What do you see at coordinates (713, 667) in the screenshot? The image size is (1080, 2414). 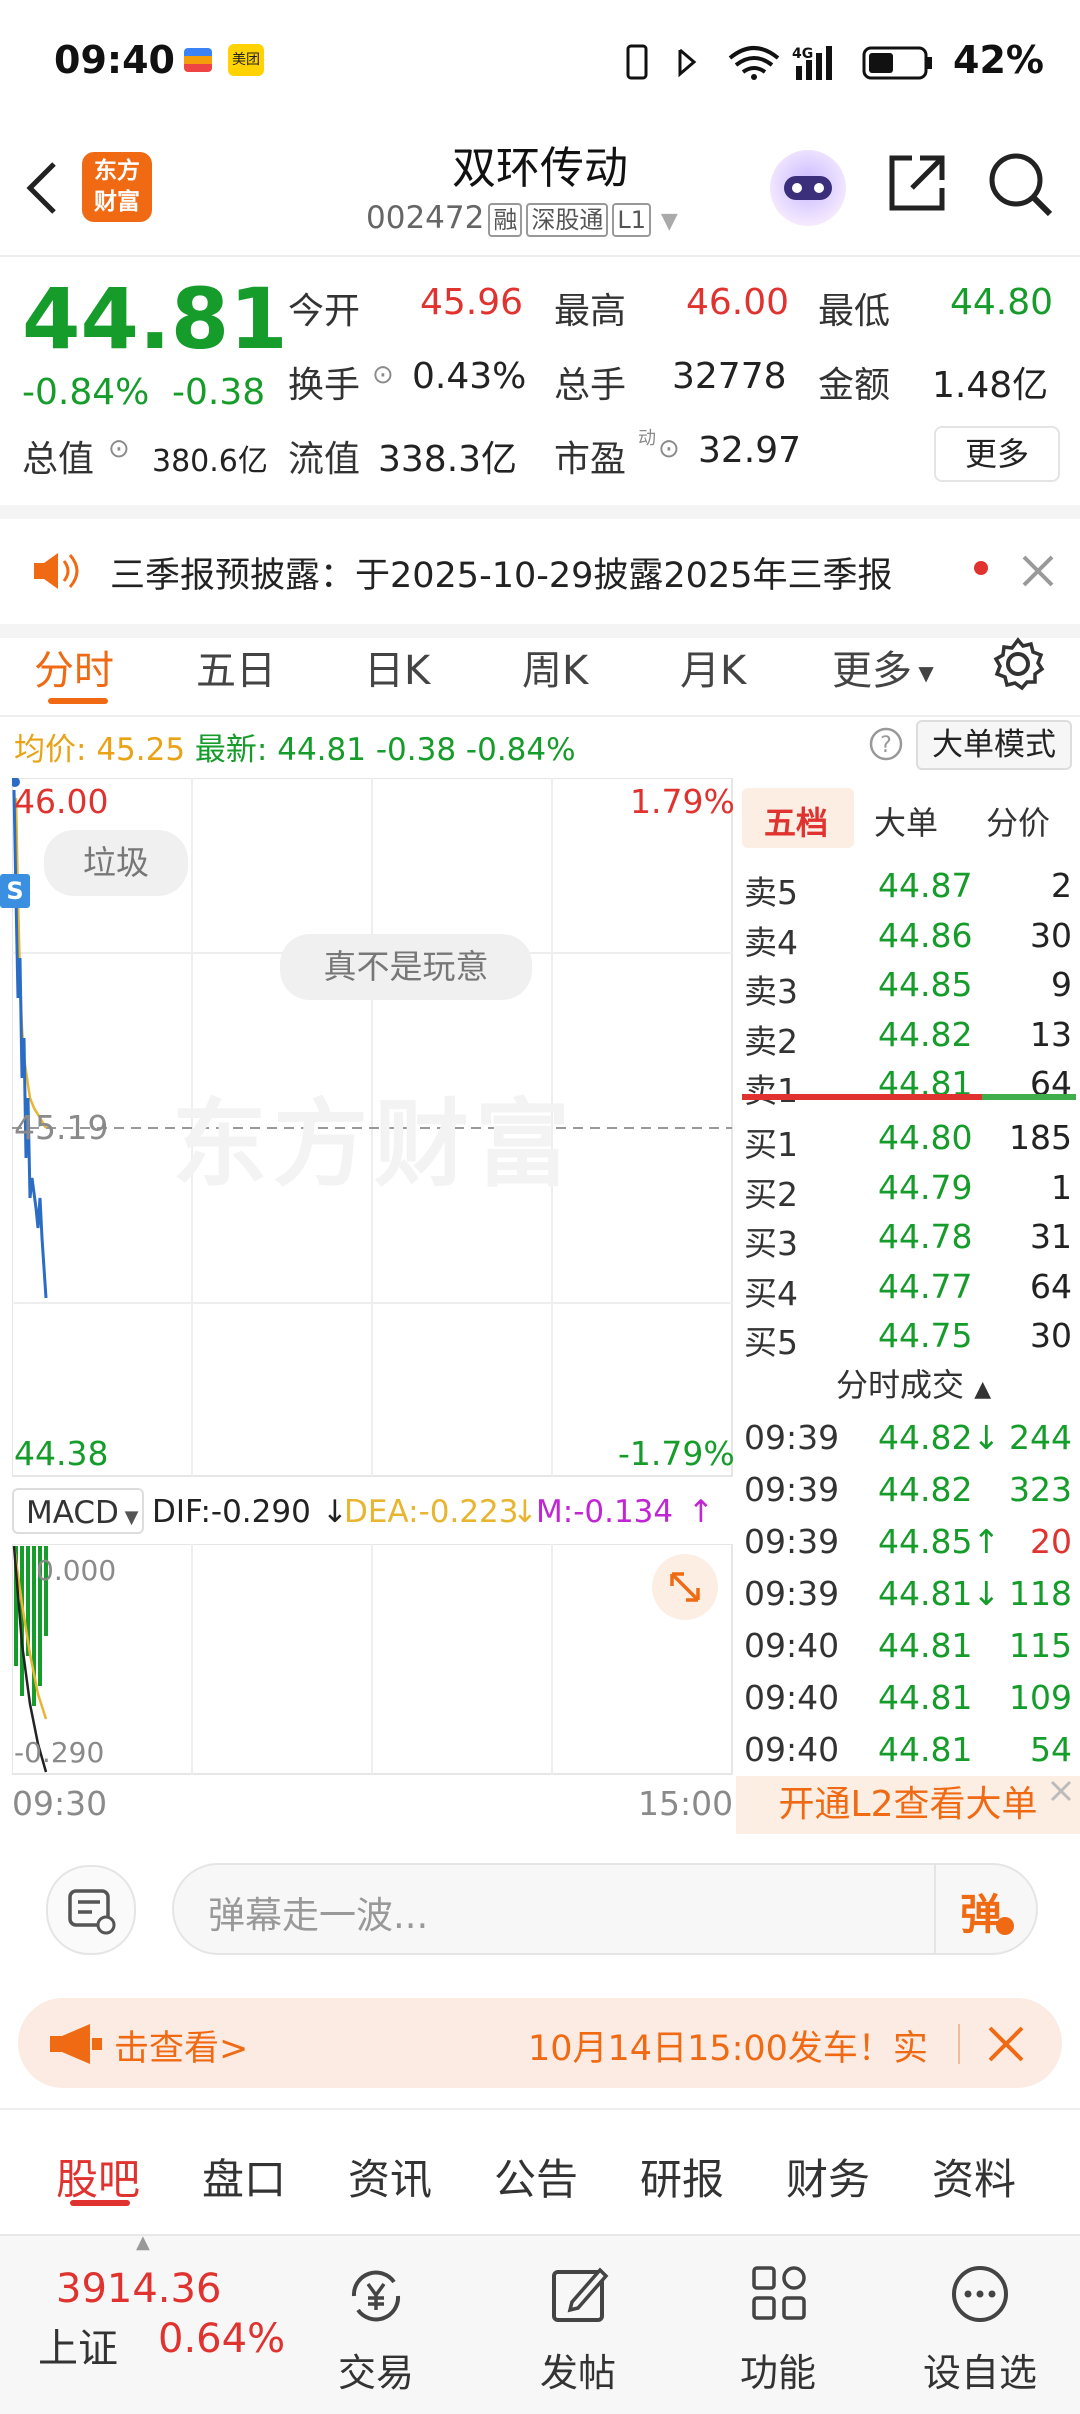 I see `tab-monthly-k: 月K` at bounding box center [713, 667].